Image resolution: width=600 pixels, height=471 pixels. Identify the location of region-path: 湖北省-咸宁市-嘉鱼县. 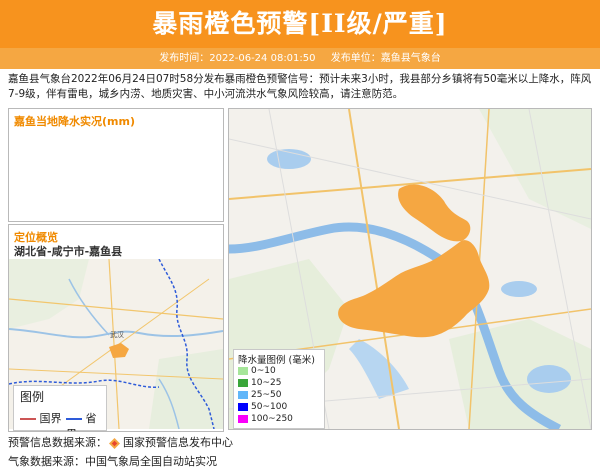
(68, 251).